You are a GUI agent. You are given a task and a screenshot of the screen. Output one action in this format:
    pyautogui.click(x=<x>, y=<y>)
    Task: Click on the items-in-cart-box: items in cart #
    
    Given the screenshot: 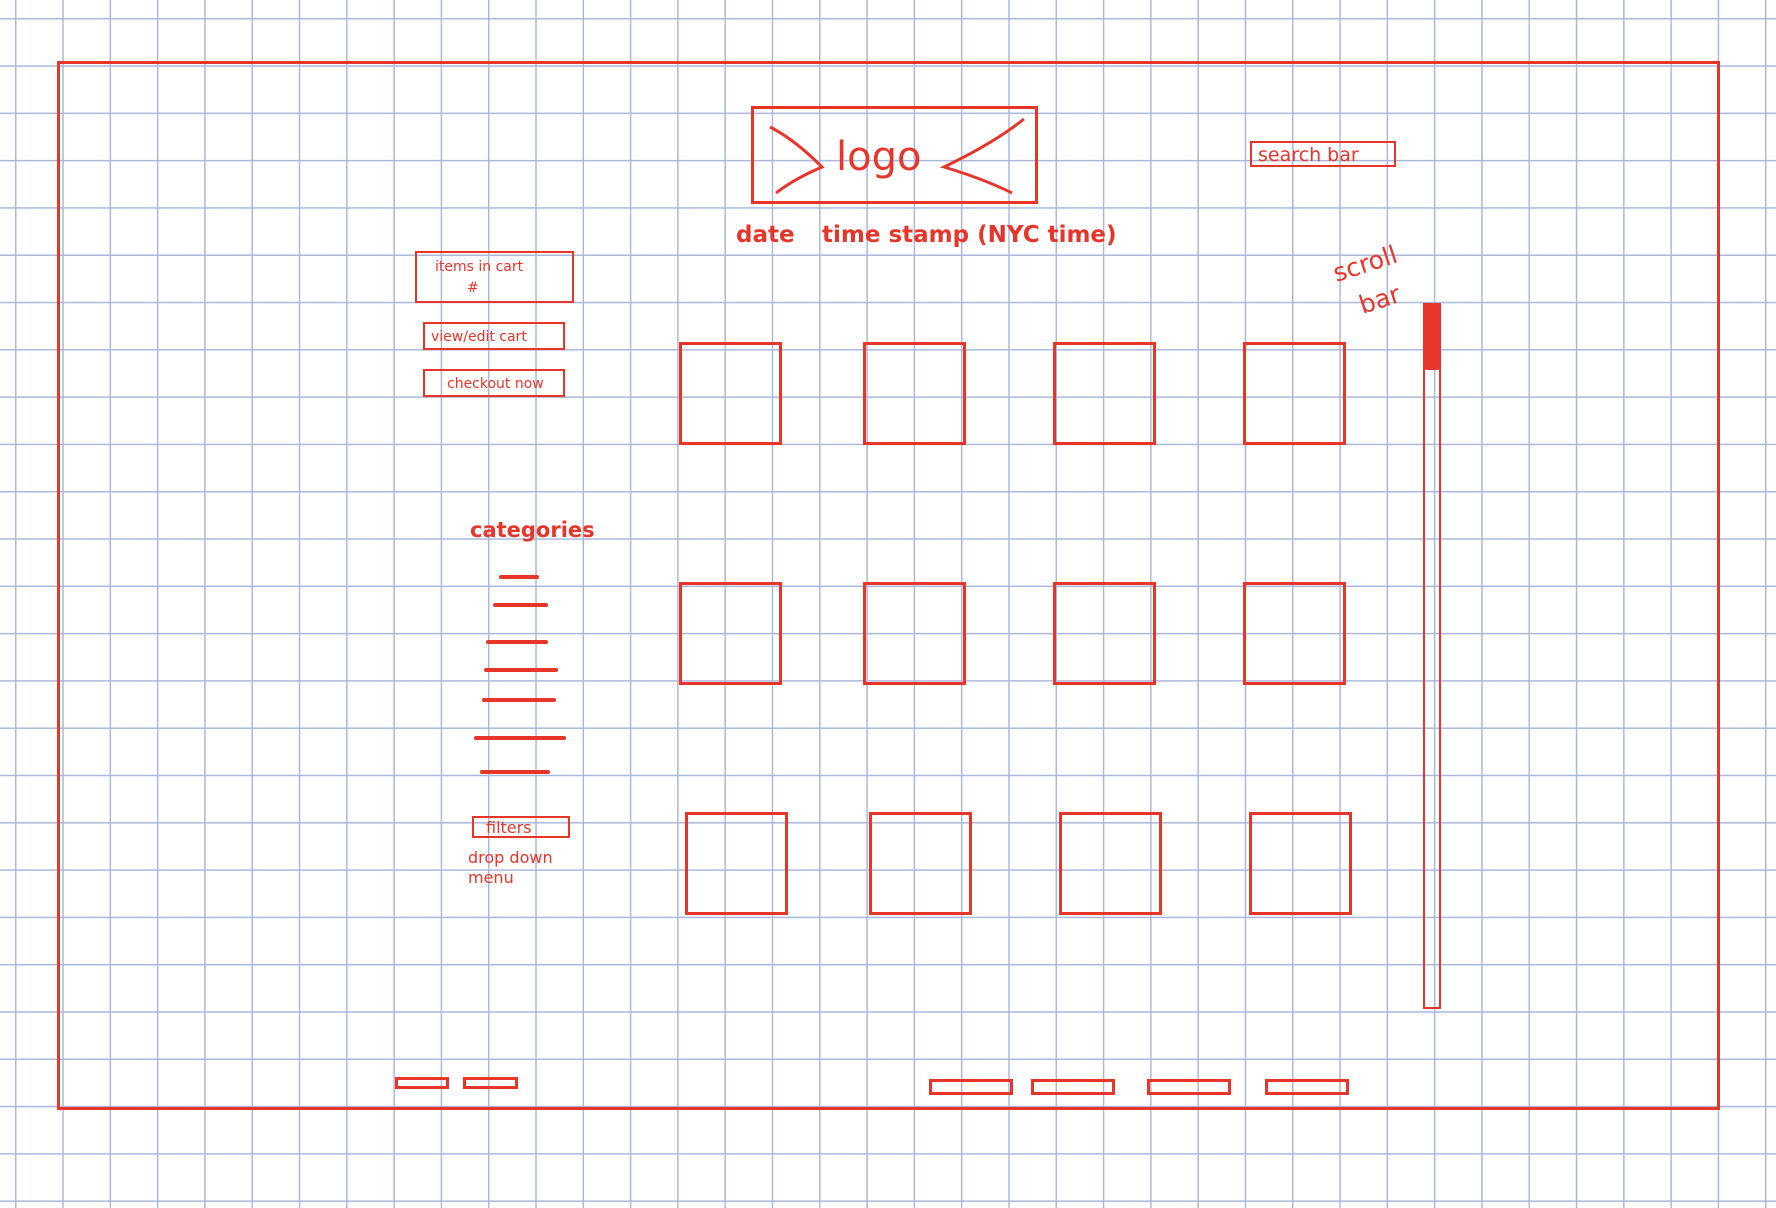 What is the action you would take?
    pyautogui.click(x=494, y=277)
    